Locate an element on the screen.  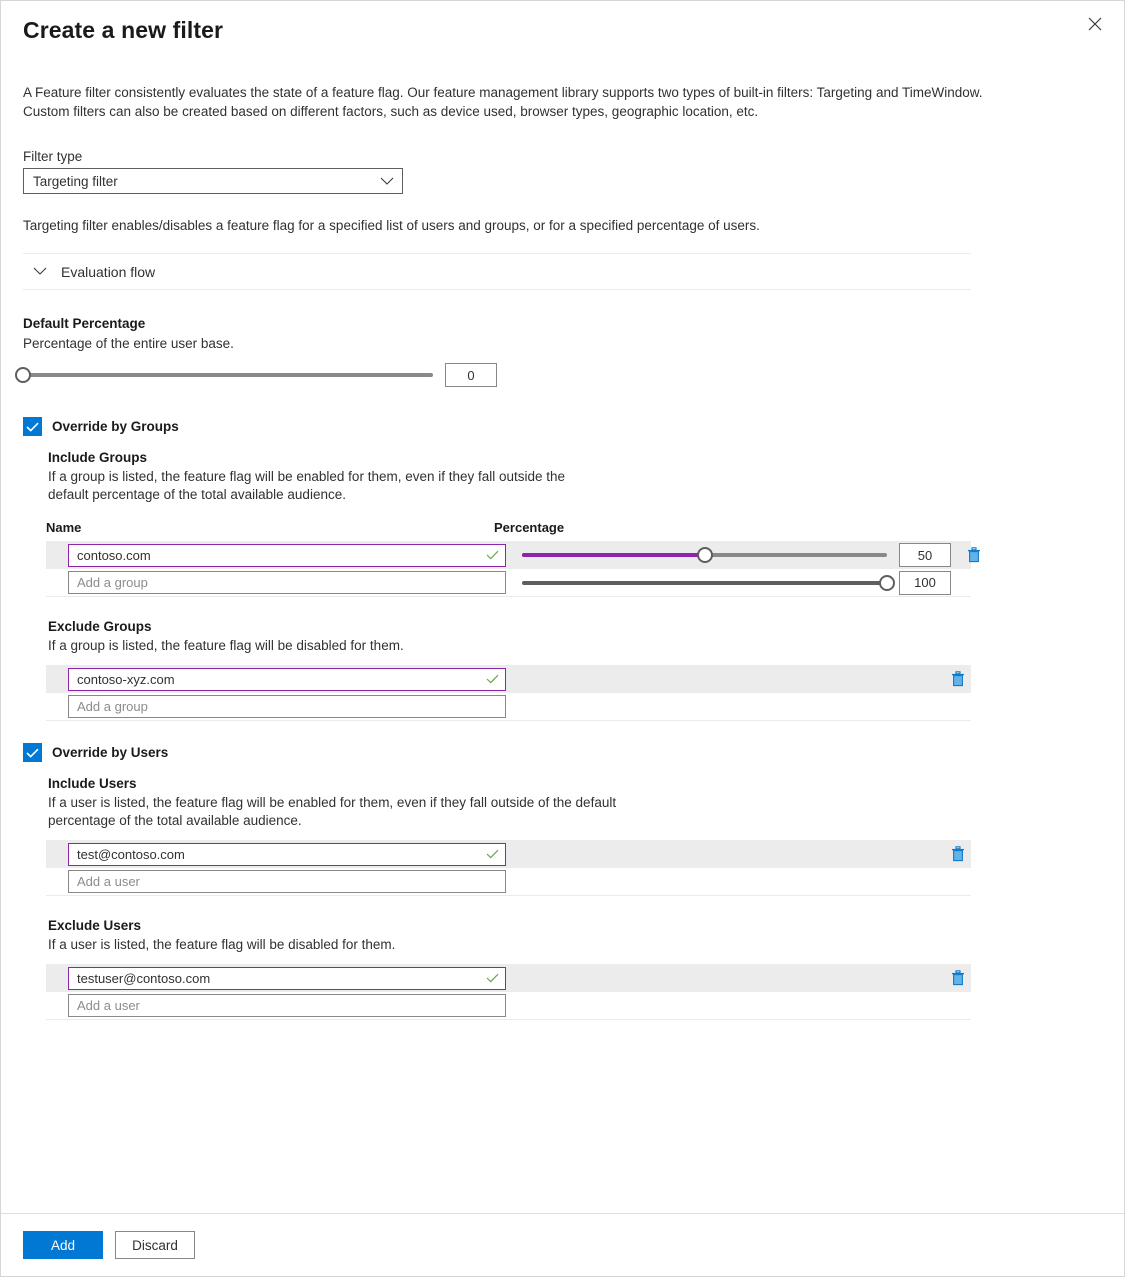
include-groups-table-header: Name Percentage is located at coordinates (574, 527).